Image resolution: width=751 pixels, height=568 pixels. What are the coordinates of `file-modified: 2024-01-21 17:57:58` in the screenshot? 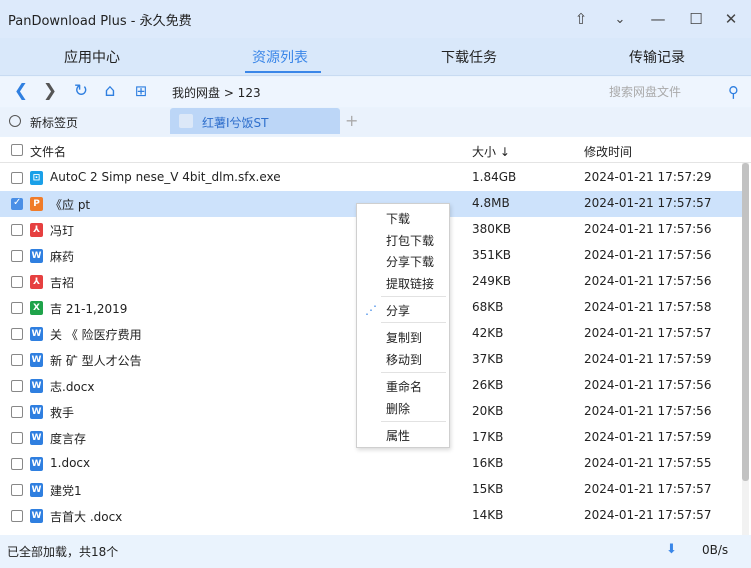 It's located at (648, 307).